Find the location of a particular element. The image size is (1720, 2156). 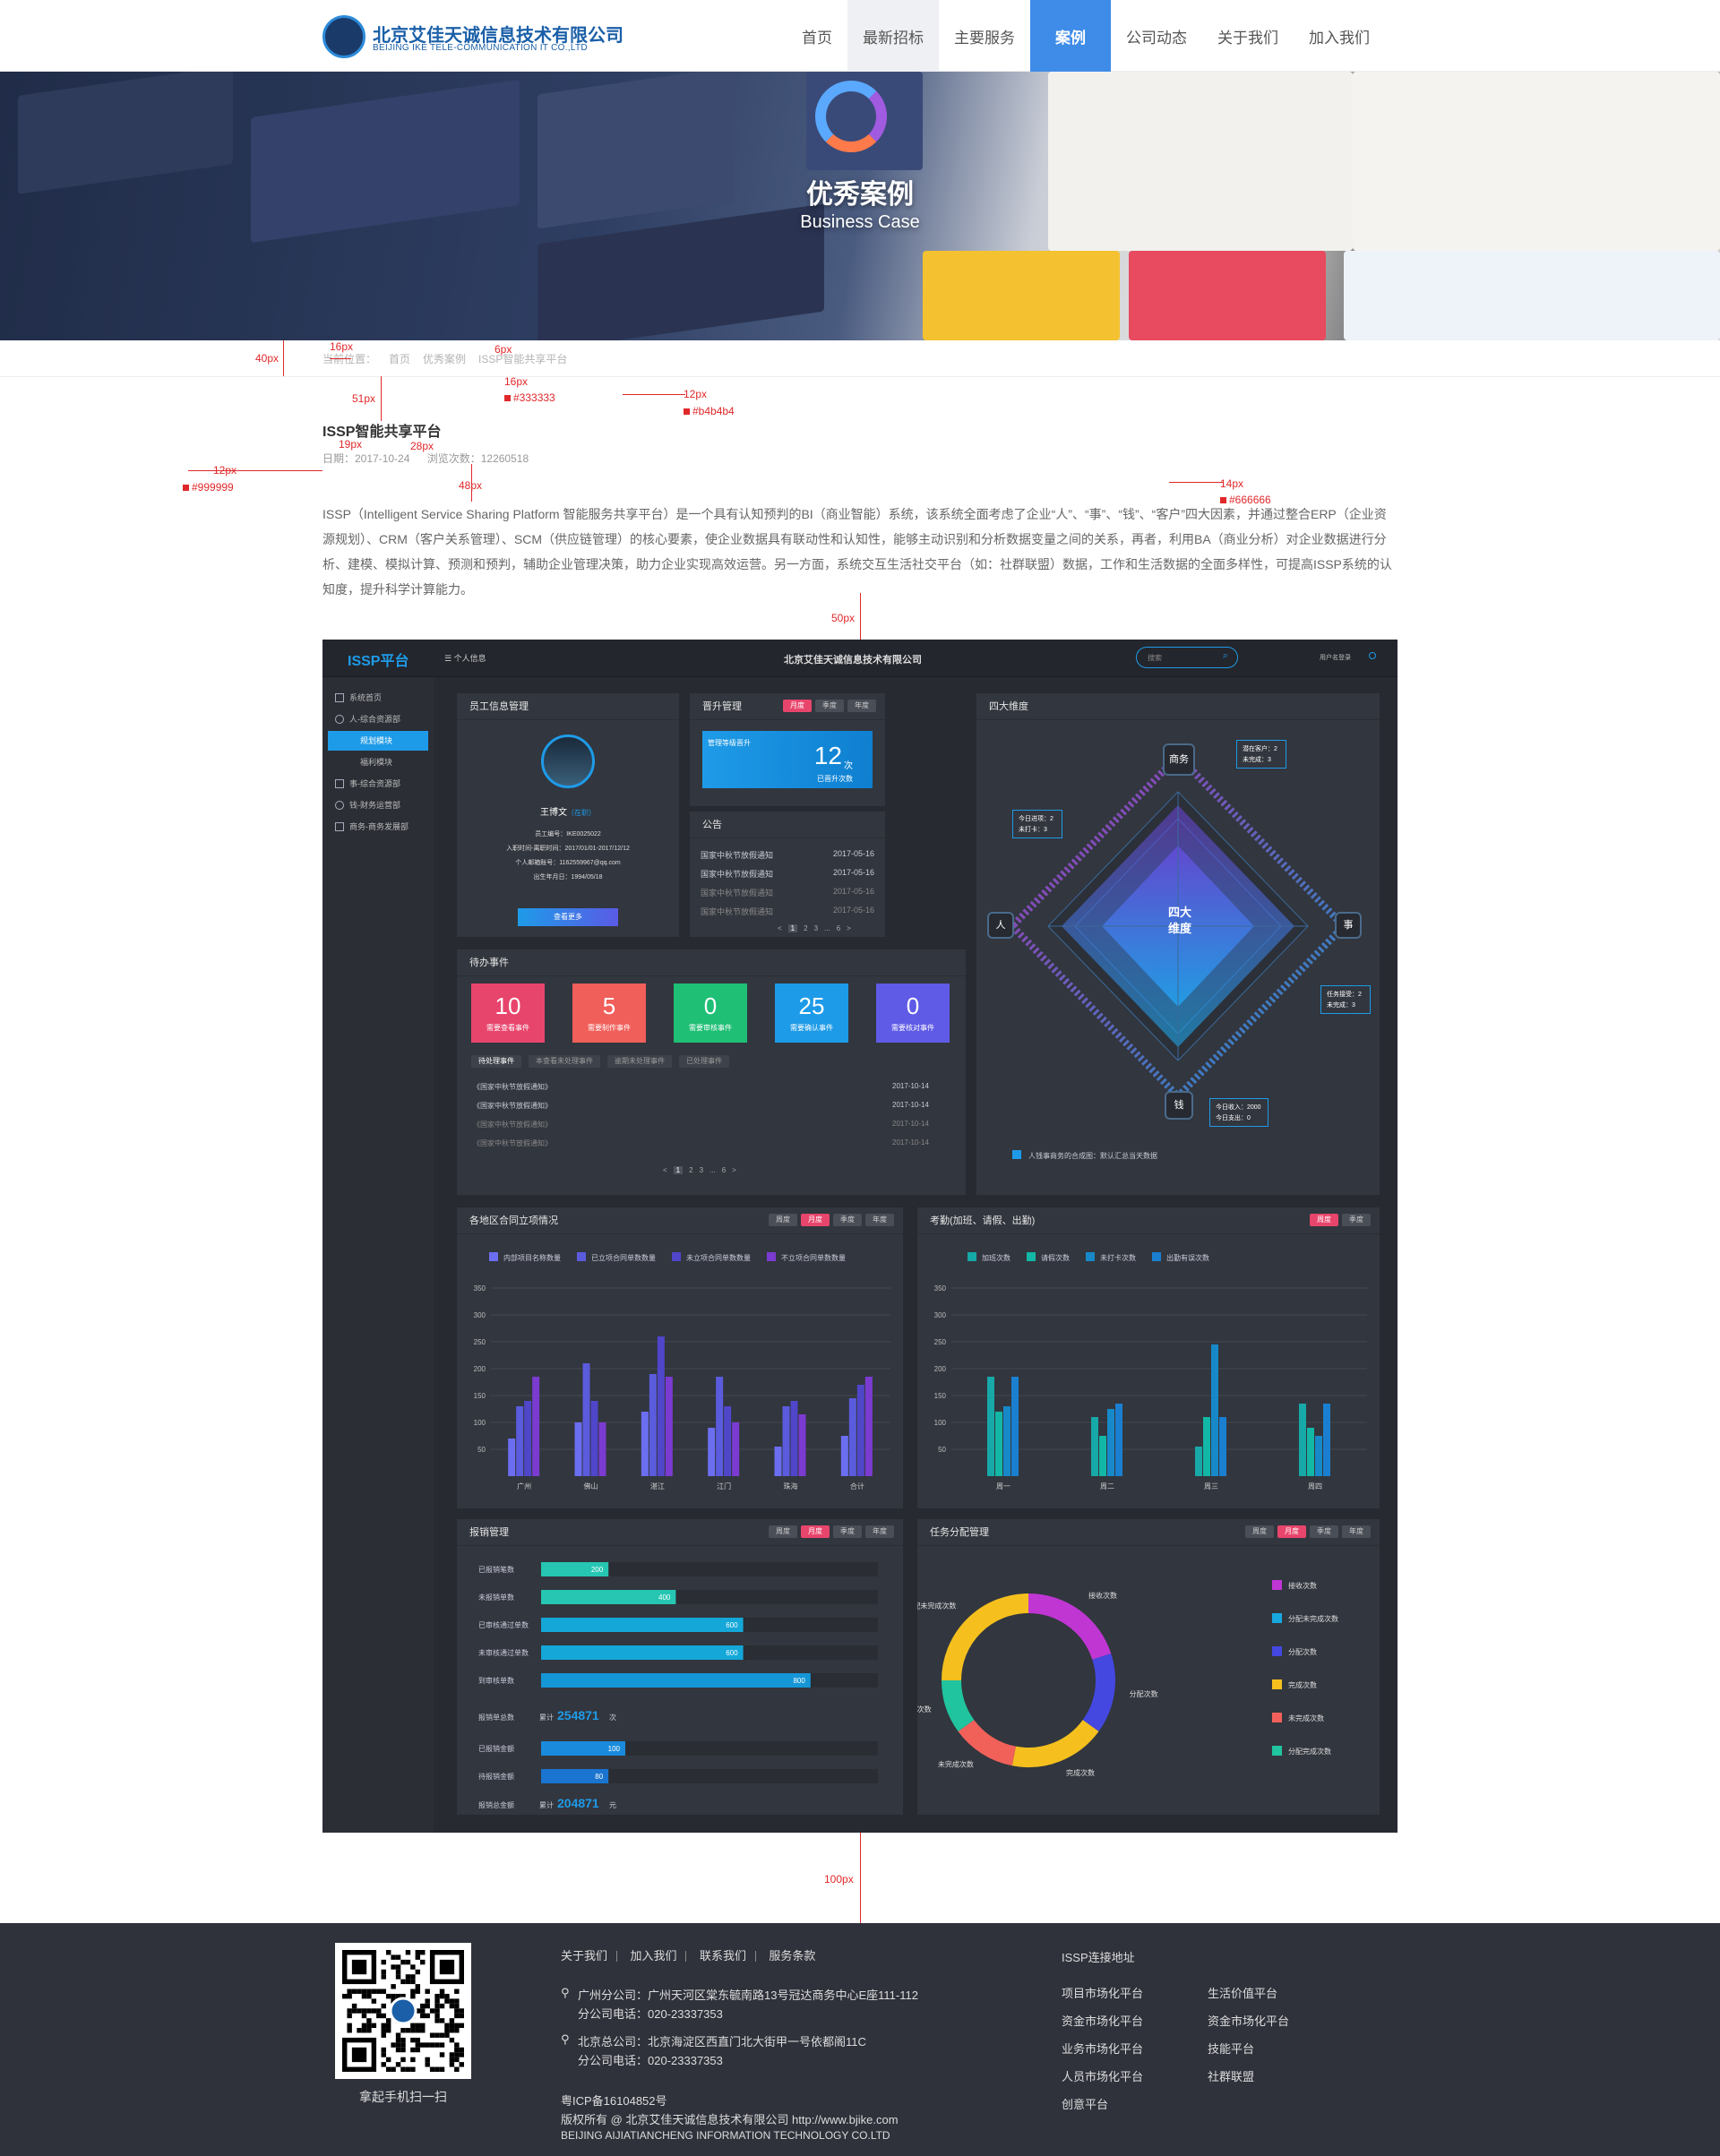

leader-line is located at coordinates (1196, 482).